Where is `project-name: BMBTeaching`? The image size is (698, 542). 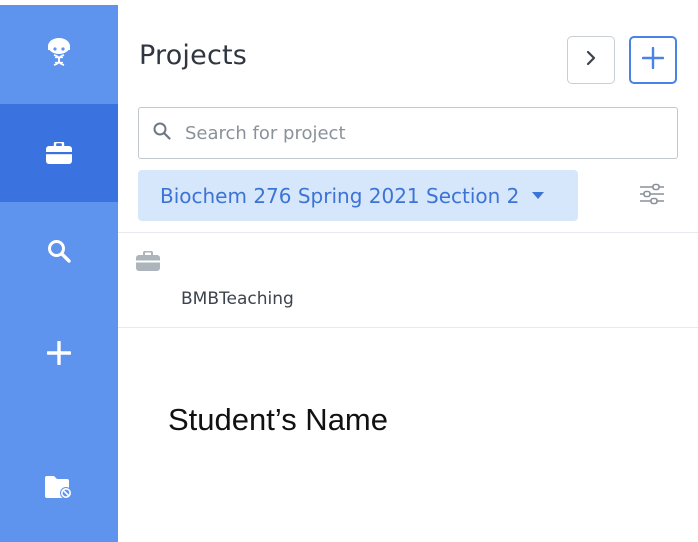 project-name: BMBTeaching is located at coordinates (237, 299).